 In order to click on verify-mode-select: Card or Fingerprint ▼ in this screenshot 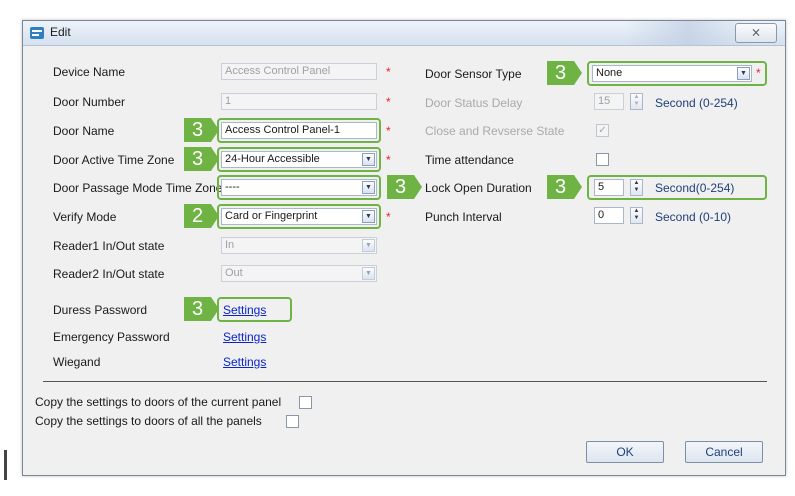, I will do `click(299, 216)`.